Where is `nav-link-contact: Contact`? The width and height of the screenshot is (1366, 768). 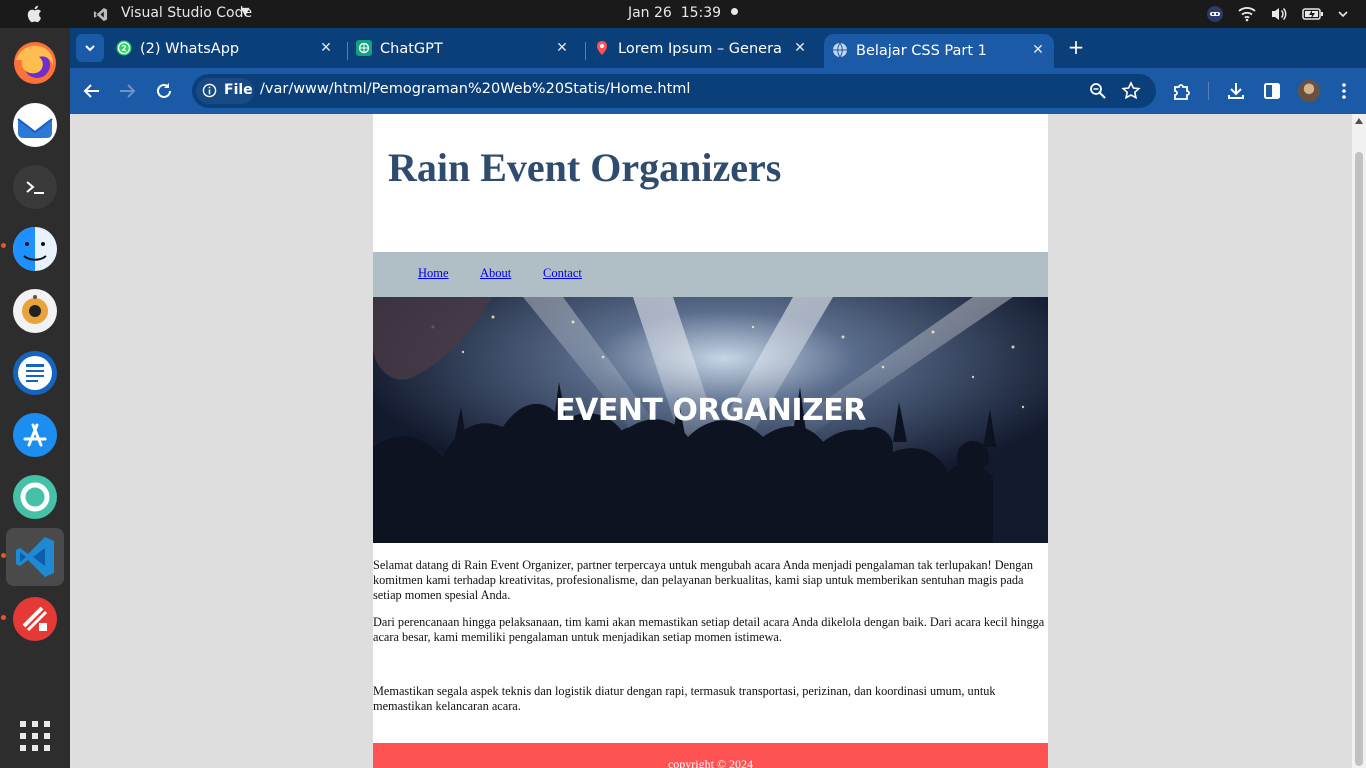
nav-link-contact: Contact is located at coordinates (562, 273).